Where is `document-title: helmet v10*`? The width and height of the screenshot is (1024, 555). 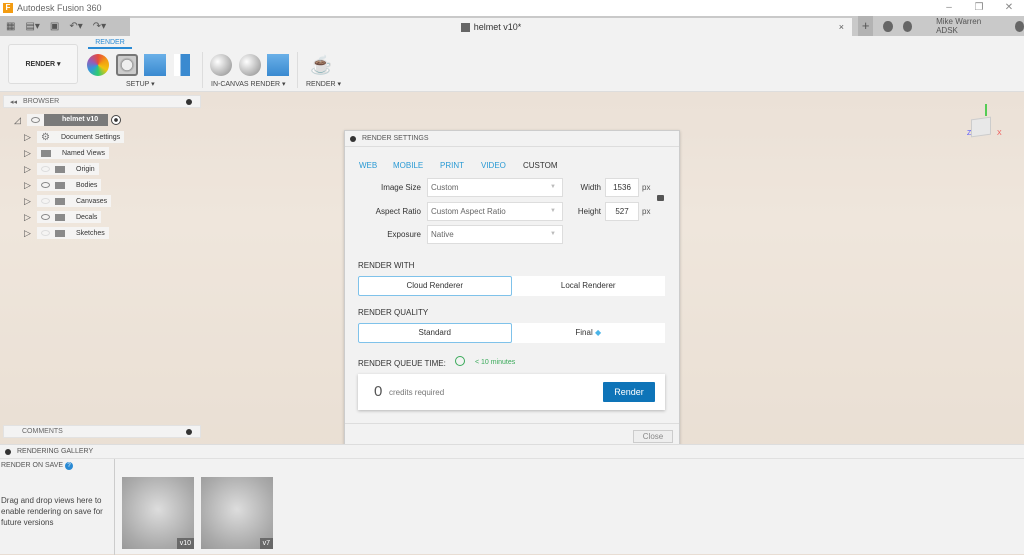 document-title: helmet v10* is located at coordinates (497, 27).